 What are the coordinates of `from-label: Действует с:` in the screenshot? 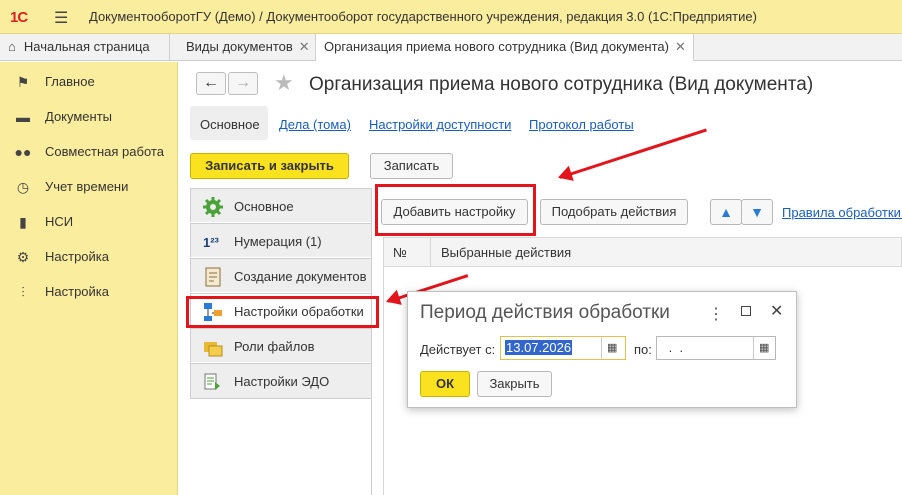 It's located at (458, 349).